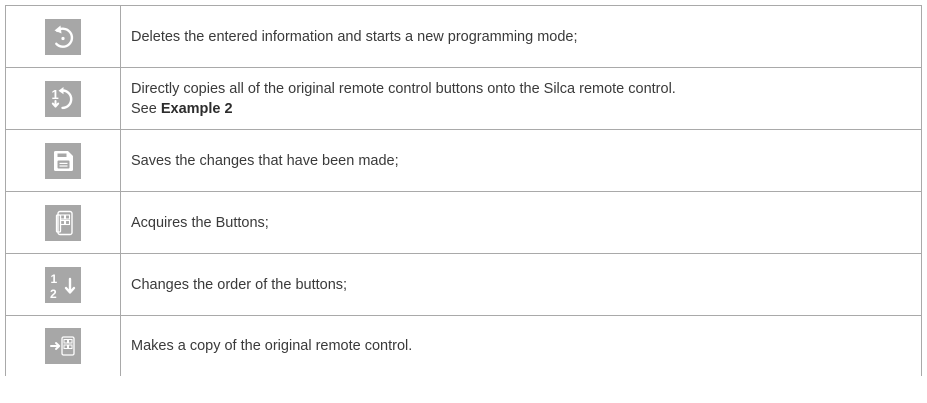 The image size is (927, 403). I want to click on svg-text: 2, so click(53, 294).